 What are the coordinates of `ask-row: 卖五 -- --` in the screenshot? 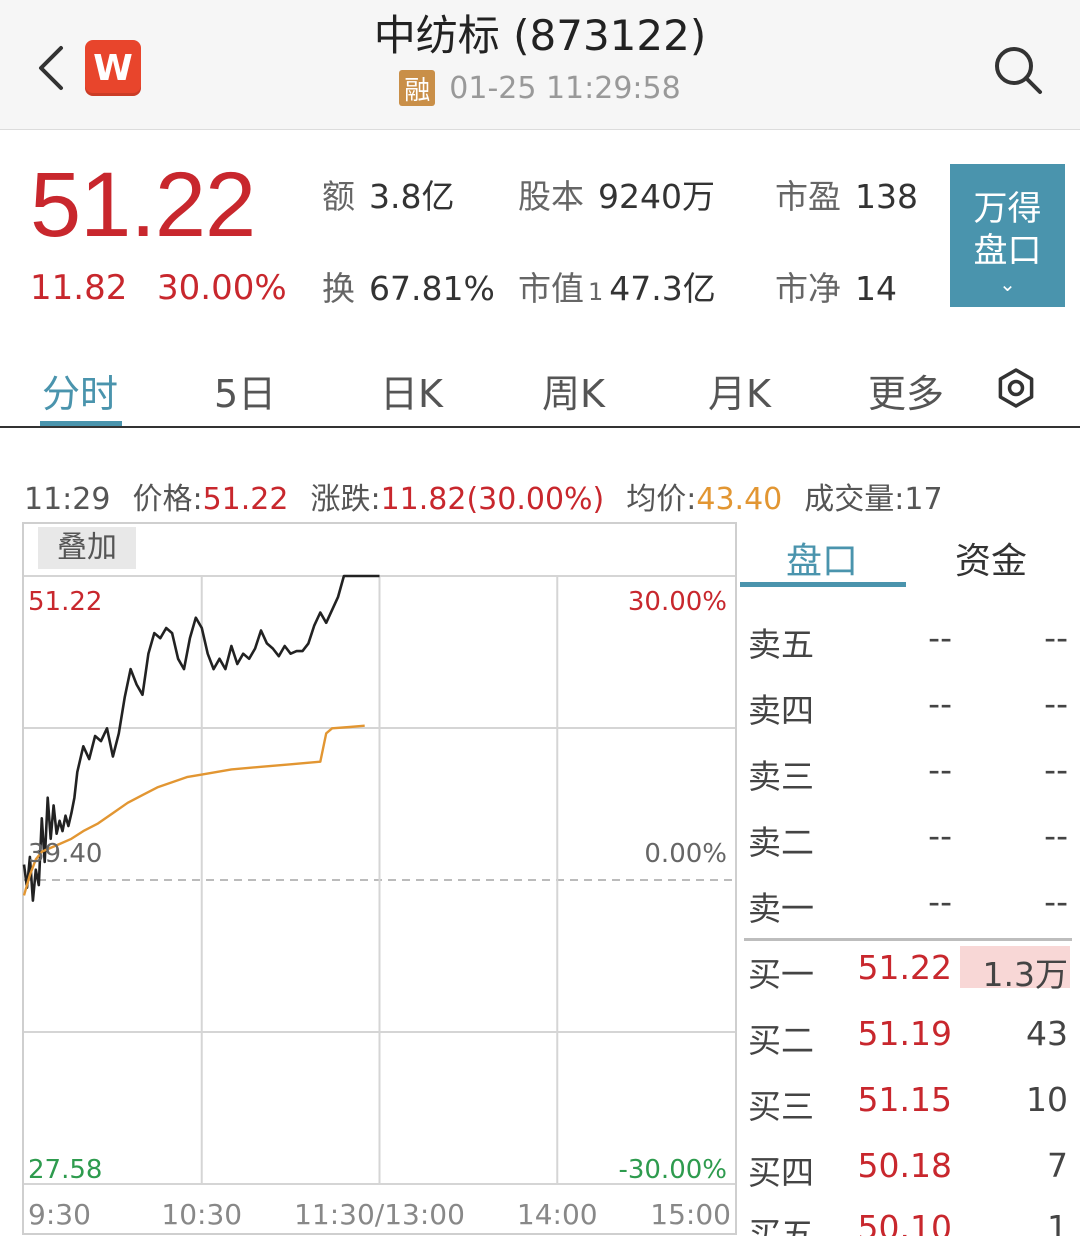 It's located at (909, 644).